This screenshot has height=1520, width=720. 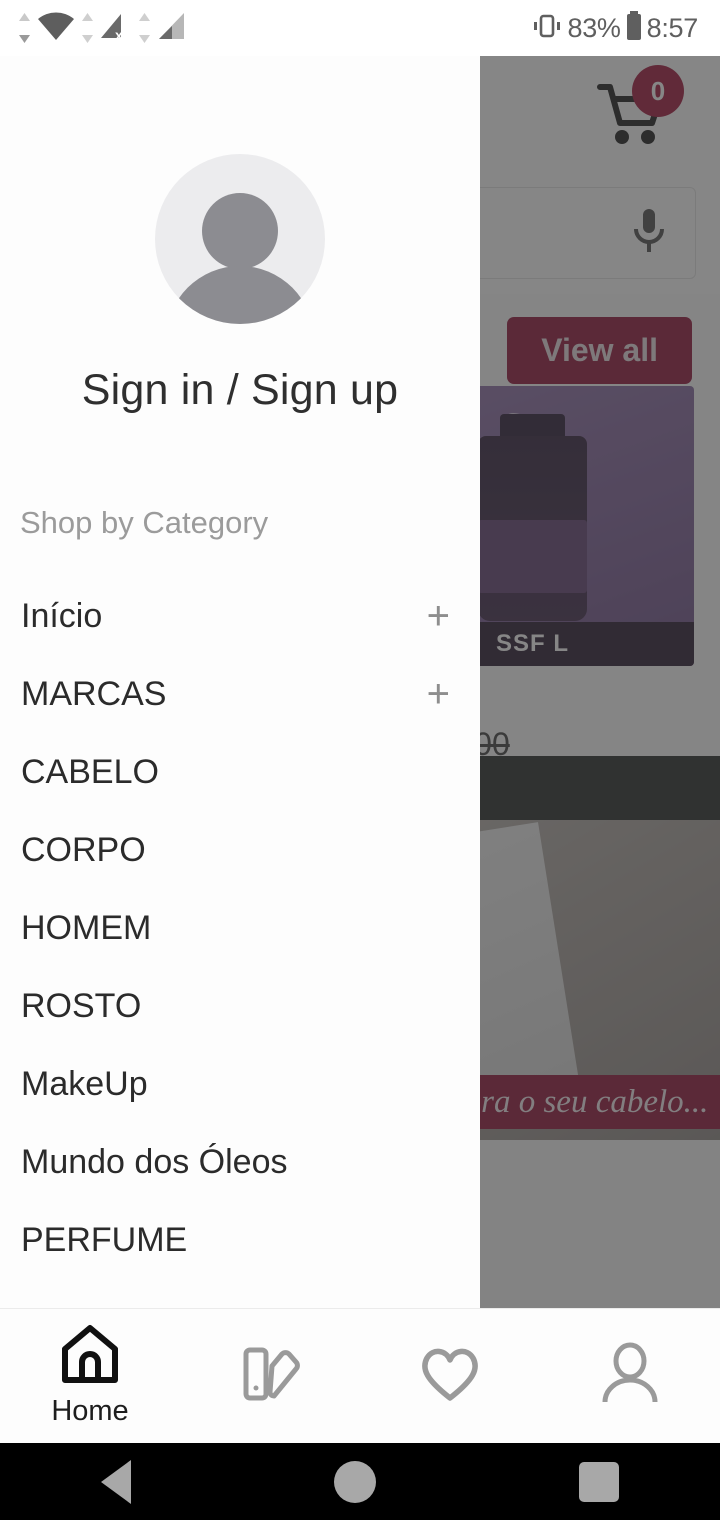 What do you see at coordinates (240, 1240) in the screenshot?
I see `drawer-item-perfume: PERFUME` at bounding box center [240, 1240].